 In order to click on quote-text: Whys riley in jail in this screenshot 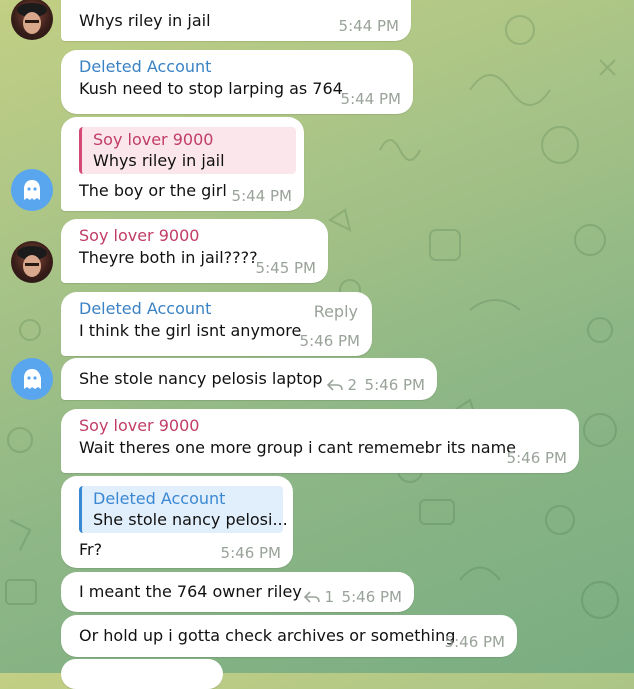, I will do `click(159, 160)`.